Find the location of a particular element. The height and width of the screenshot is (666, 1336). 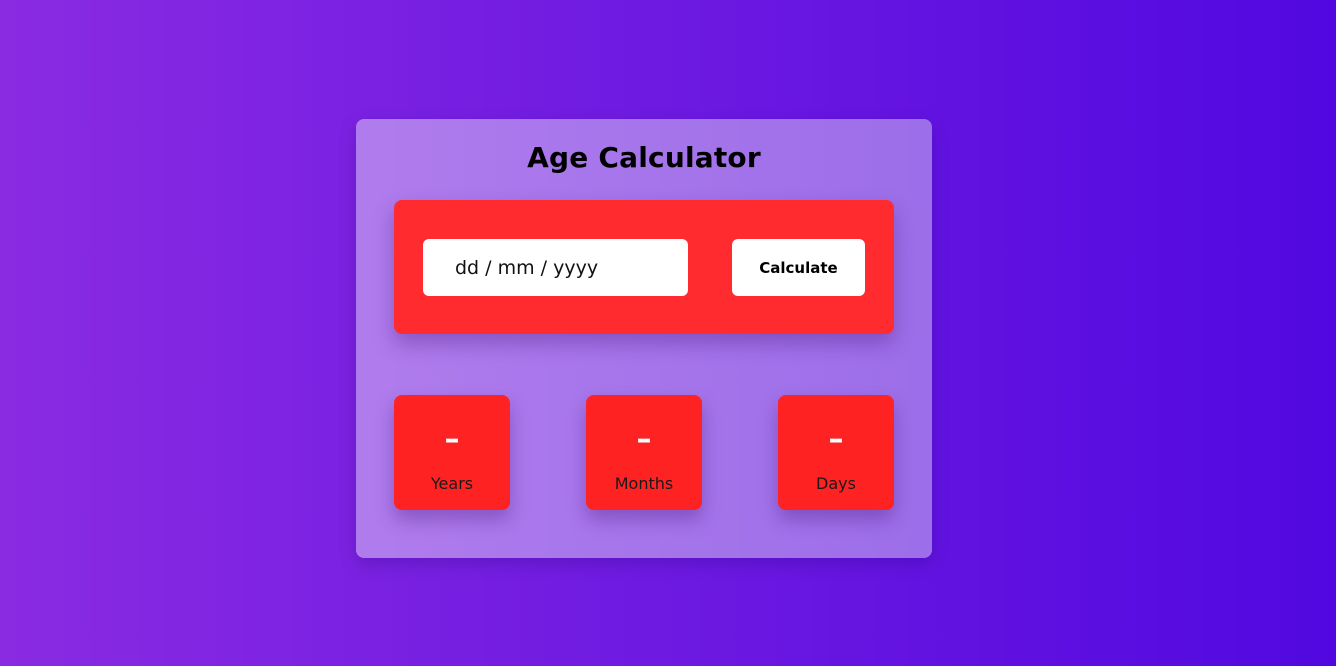

result-years-box: – Years is located at coordinates (452, 452).